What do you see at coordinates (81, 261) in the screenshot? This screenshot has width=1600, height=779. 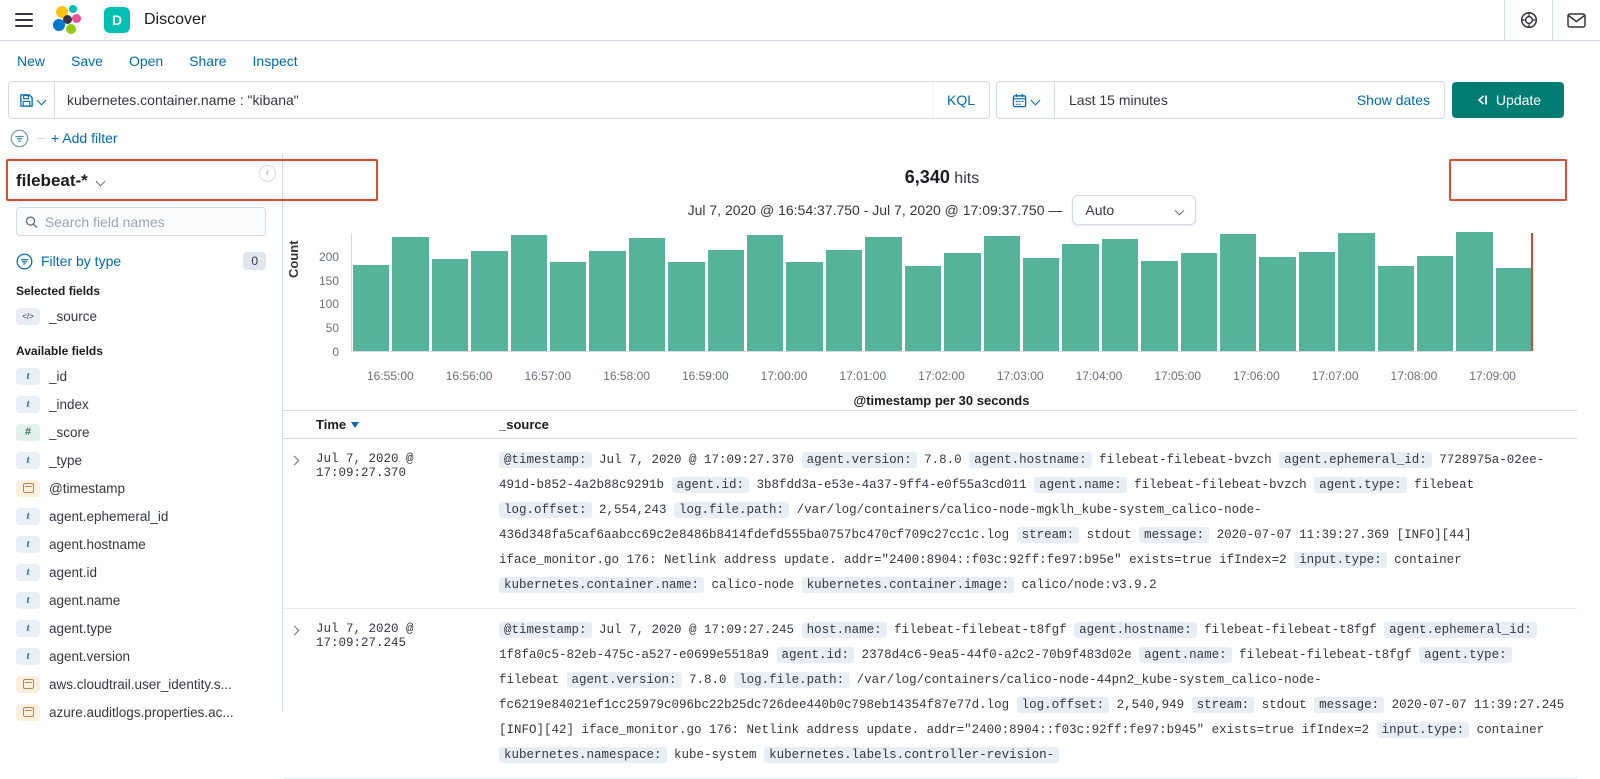 I see `filter-by-type-button: Filter by type` at bounding box center [81, 261].